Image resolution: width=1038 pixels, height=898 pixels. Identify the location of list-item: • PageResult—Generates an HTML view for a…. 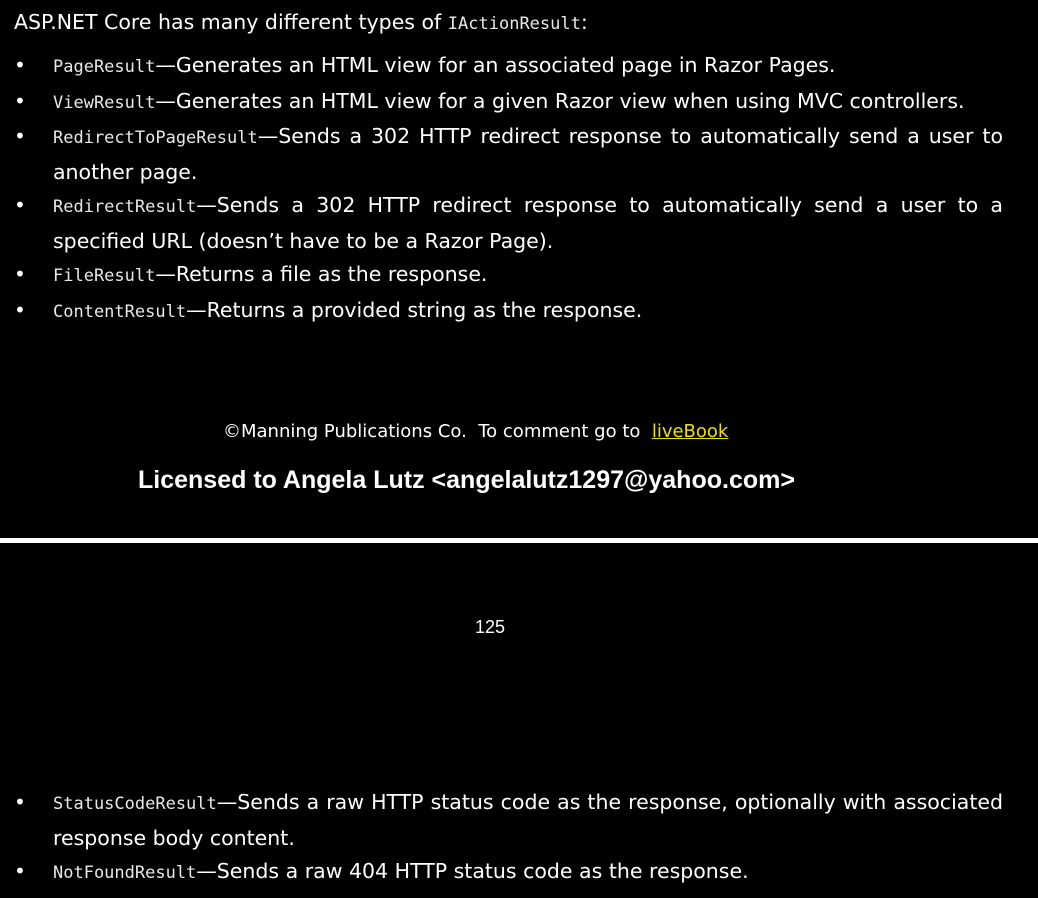
(519, 67).